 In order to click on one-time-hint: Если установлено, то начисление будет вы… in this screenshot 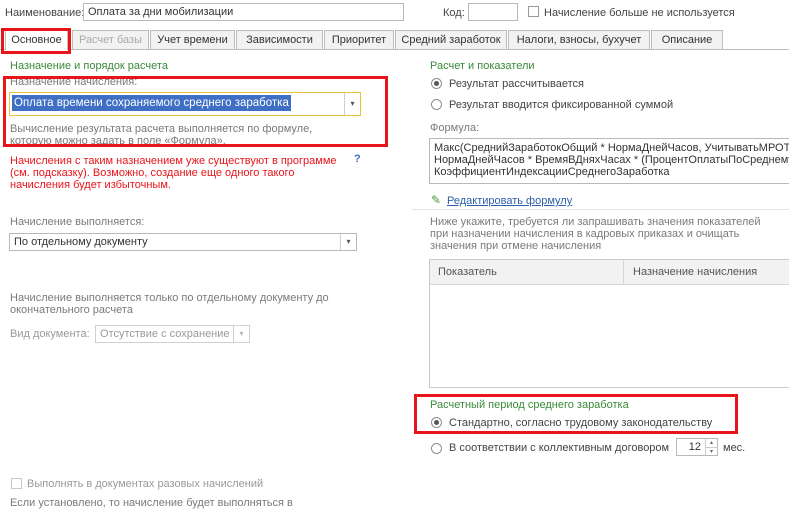, I will do `click(151, 503)`.